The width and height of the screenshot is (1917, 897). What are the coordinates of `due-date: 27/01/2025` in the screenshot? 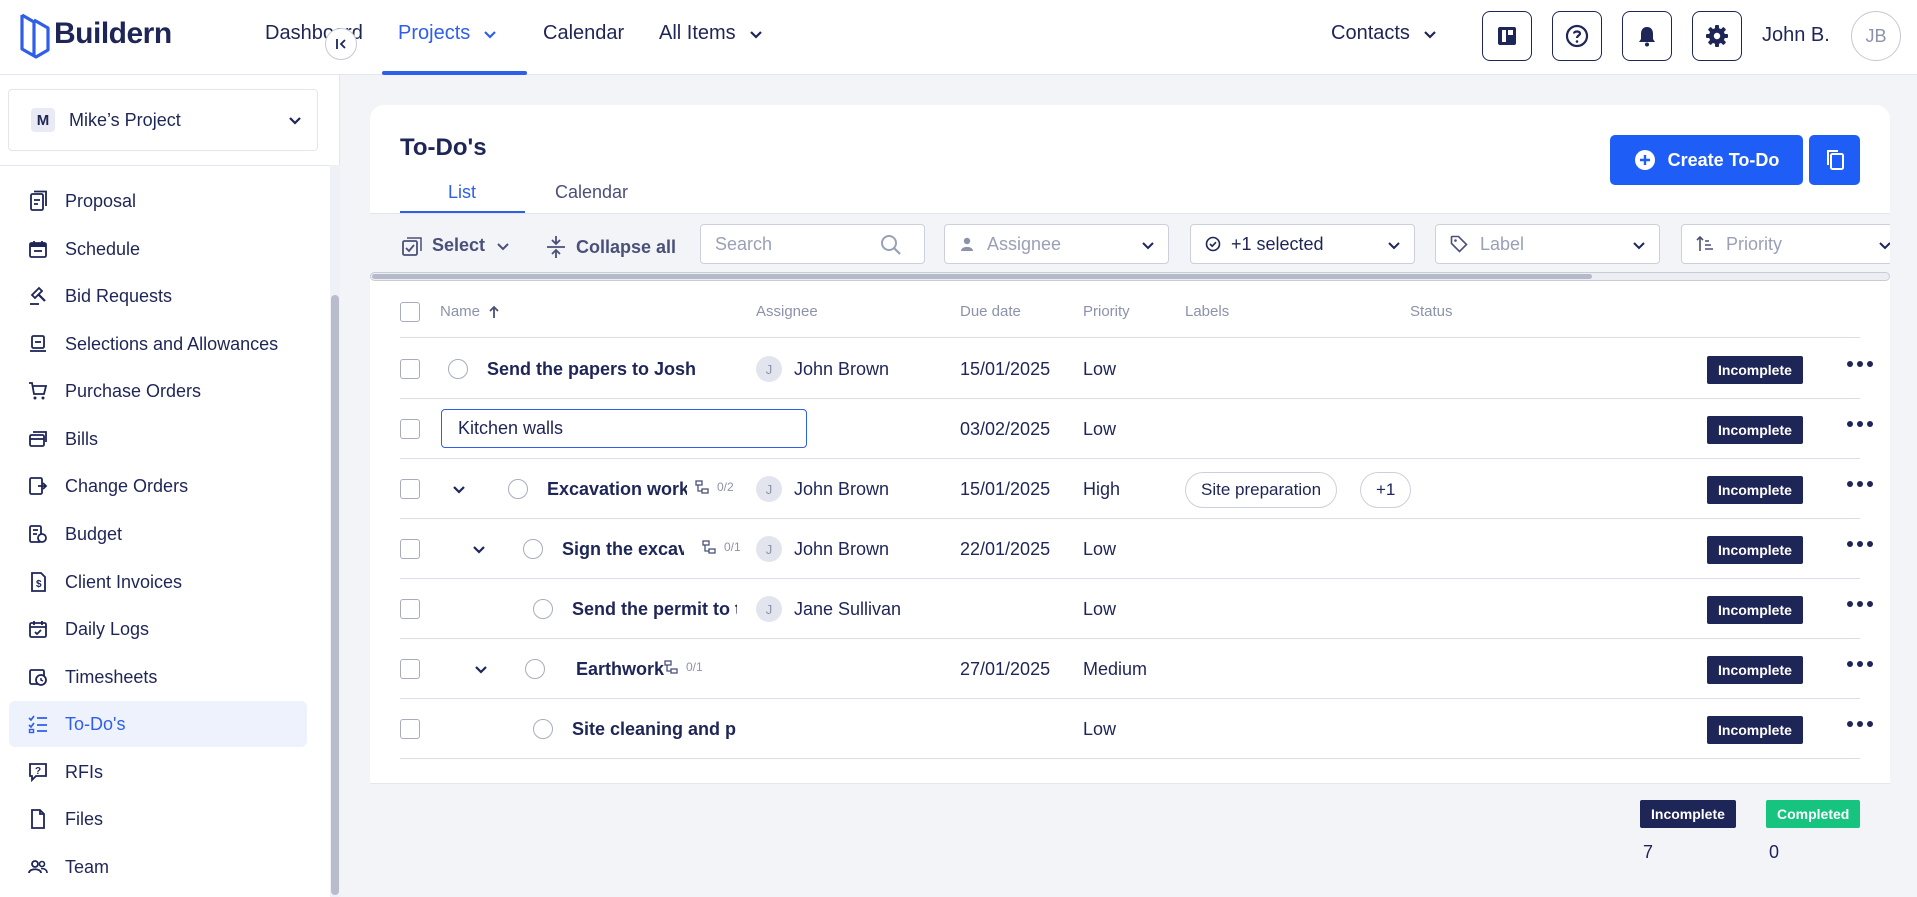 It's located at (1005, 669).